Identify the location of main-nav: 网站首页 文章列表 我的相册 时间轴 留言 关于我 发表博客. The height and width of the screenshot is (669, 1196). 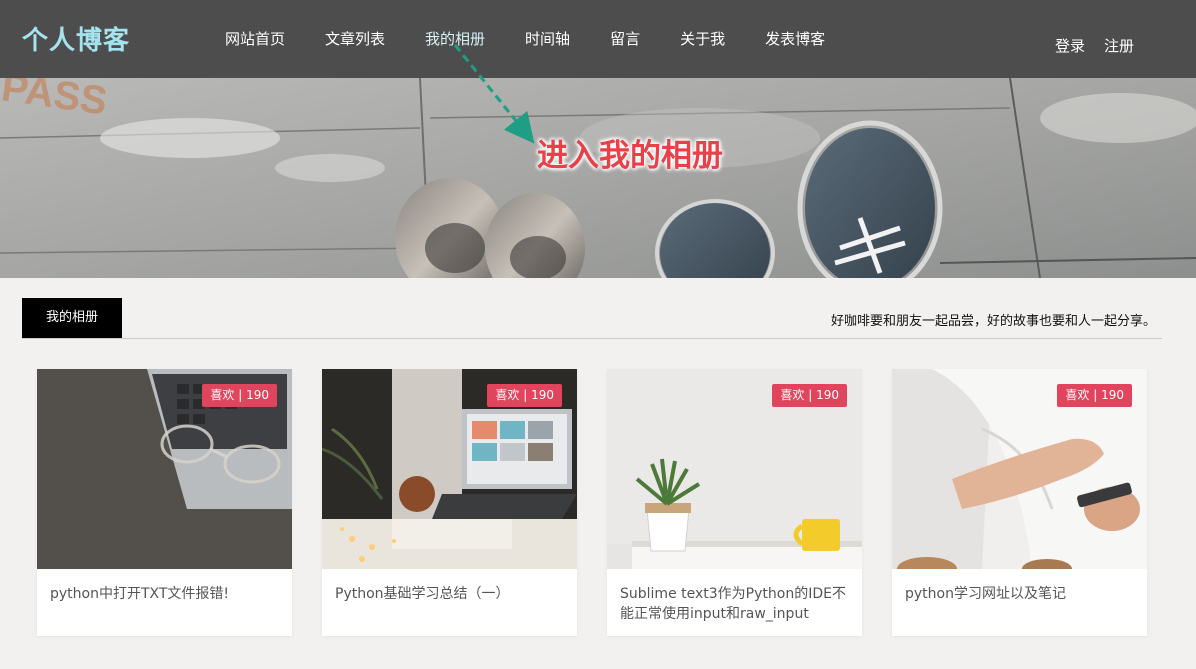
(545, 38).